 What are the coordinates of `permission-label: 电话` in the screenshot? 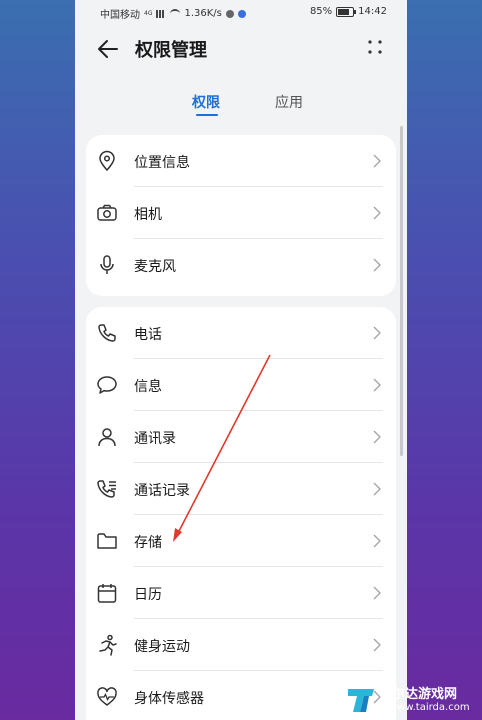 It's located at (148, 335).